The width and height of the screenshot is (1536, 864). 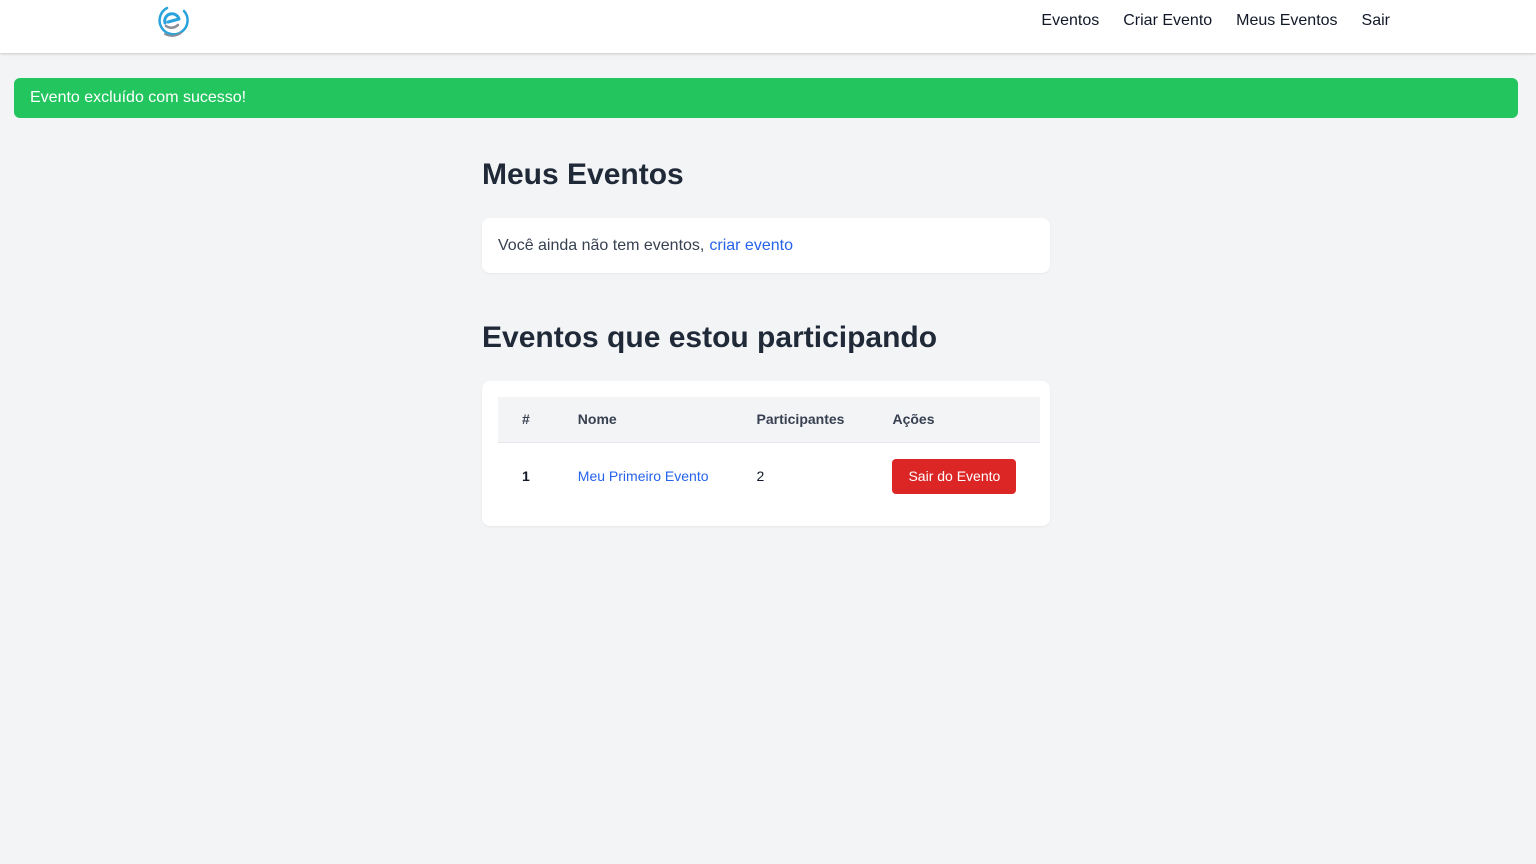 I want to click on table-header: # Nome Participantes Ações, so click(x=769, y=419).